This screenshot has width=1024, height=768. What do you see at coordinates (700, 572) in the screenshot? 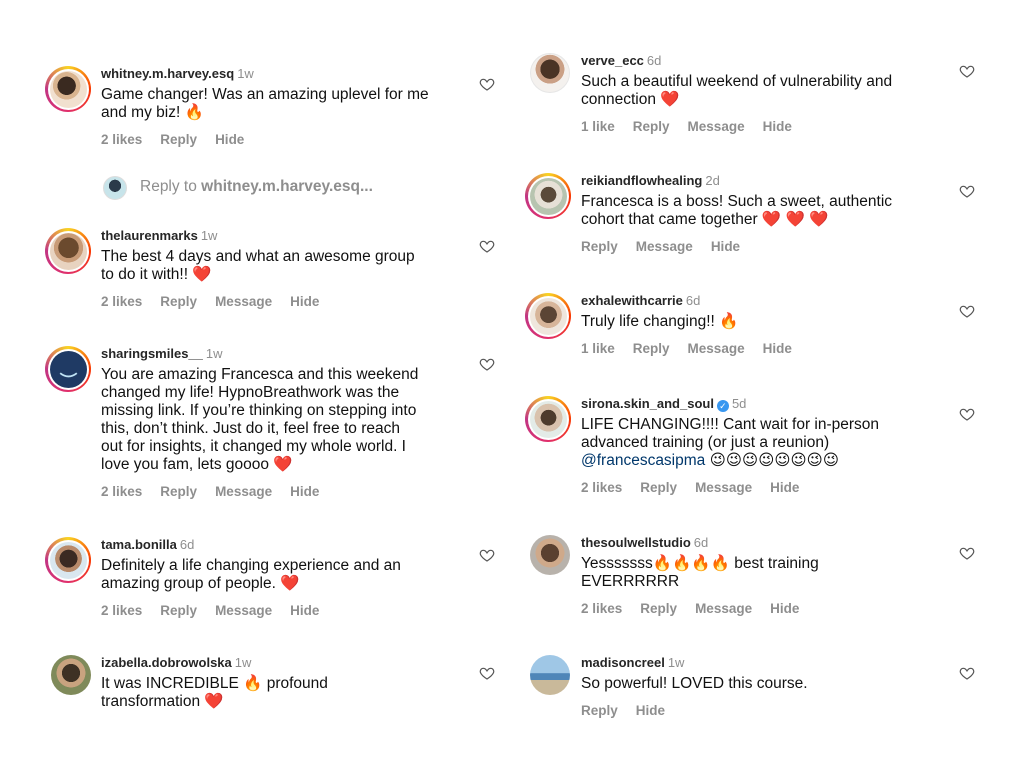
I see `comment-text: Yesssssss🔥🔥🔥🔥 best training EVERRRRRR` at bounding box center [700, 572].